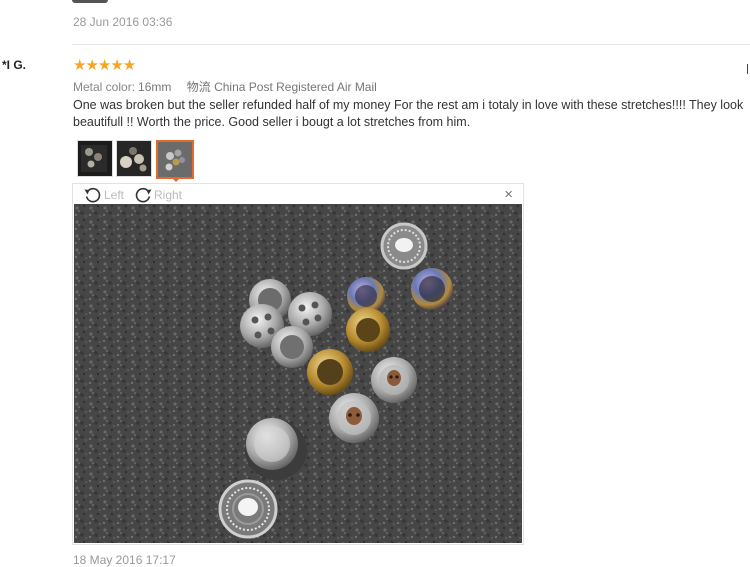  What do you see at coordinates (143, 195) in the screenshot?
I see `rotate-right-icon` at bounding box center [143, 195].